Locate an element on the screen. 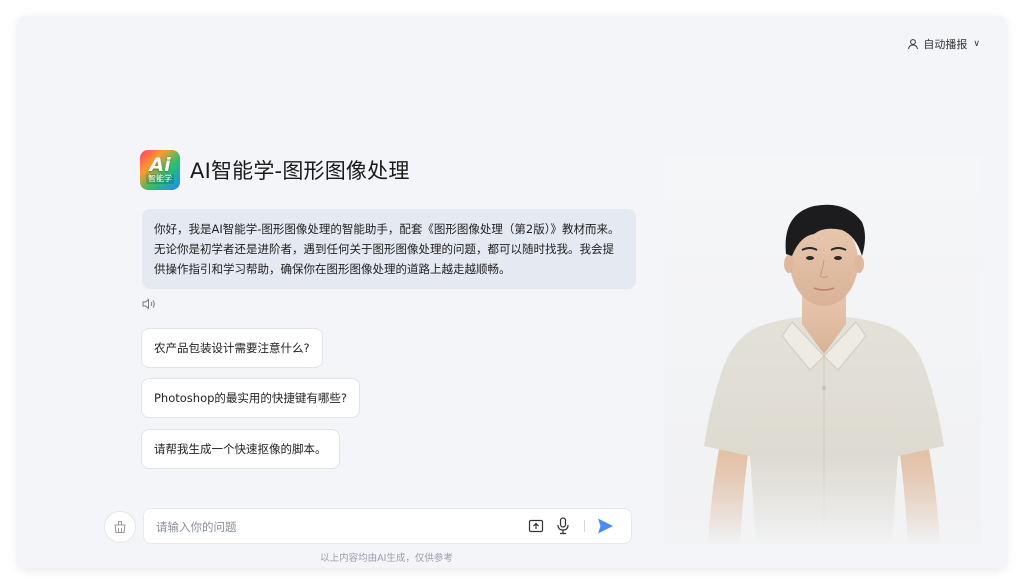 This screenshot has width=1024, height=586. logo-text: Ai is located at coordinates (160, 165).